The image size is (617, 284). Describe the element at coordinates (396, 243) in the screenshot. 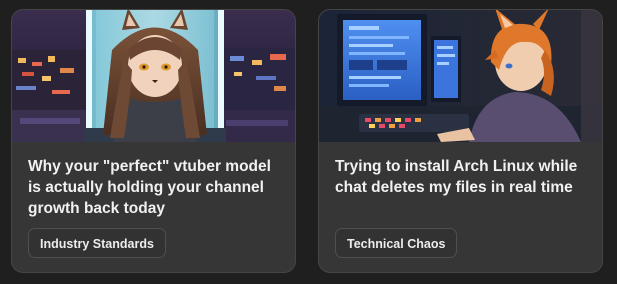

I see `category-tag: Technical Chaos` at that location.